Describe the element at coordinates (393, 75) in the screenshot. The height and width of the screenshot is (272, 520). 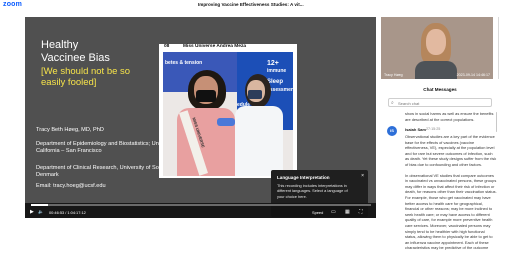
I see `speaker-name: Tracy Høeg` at that location.